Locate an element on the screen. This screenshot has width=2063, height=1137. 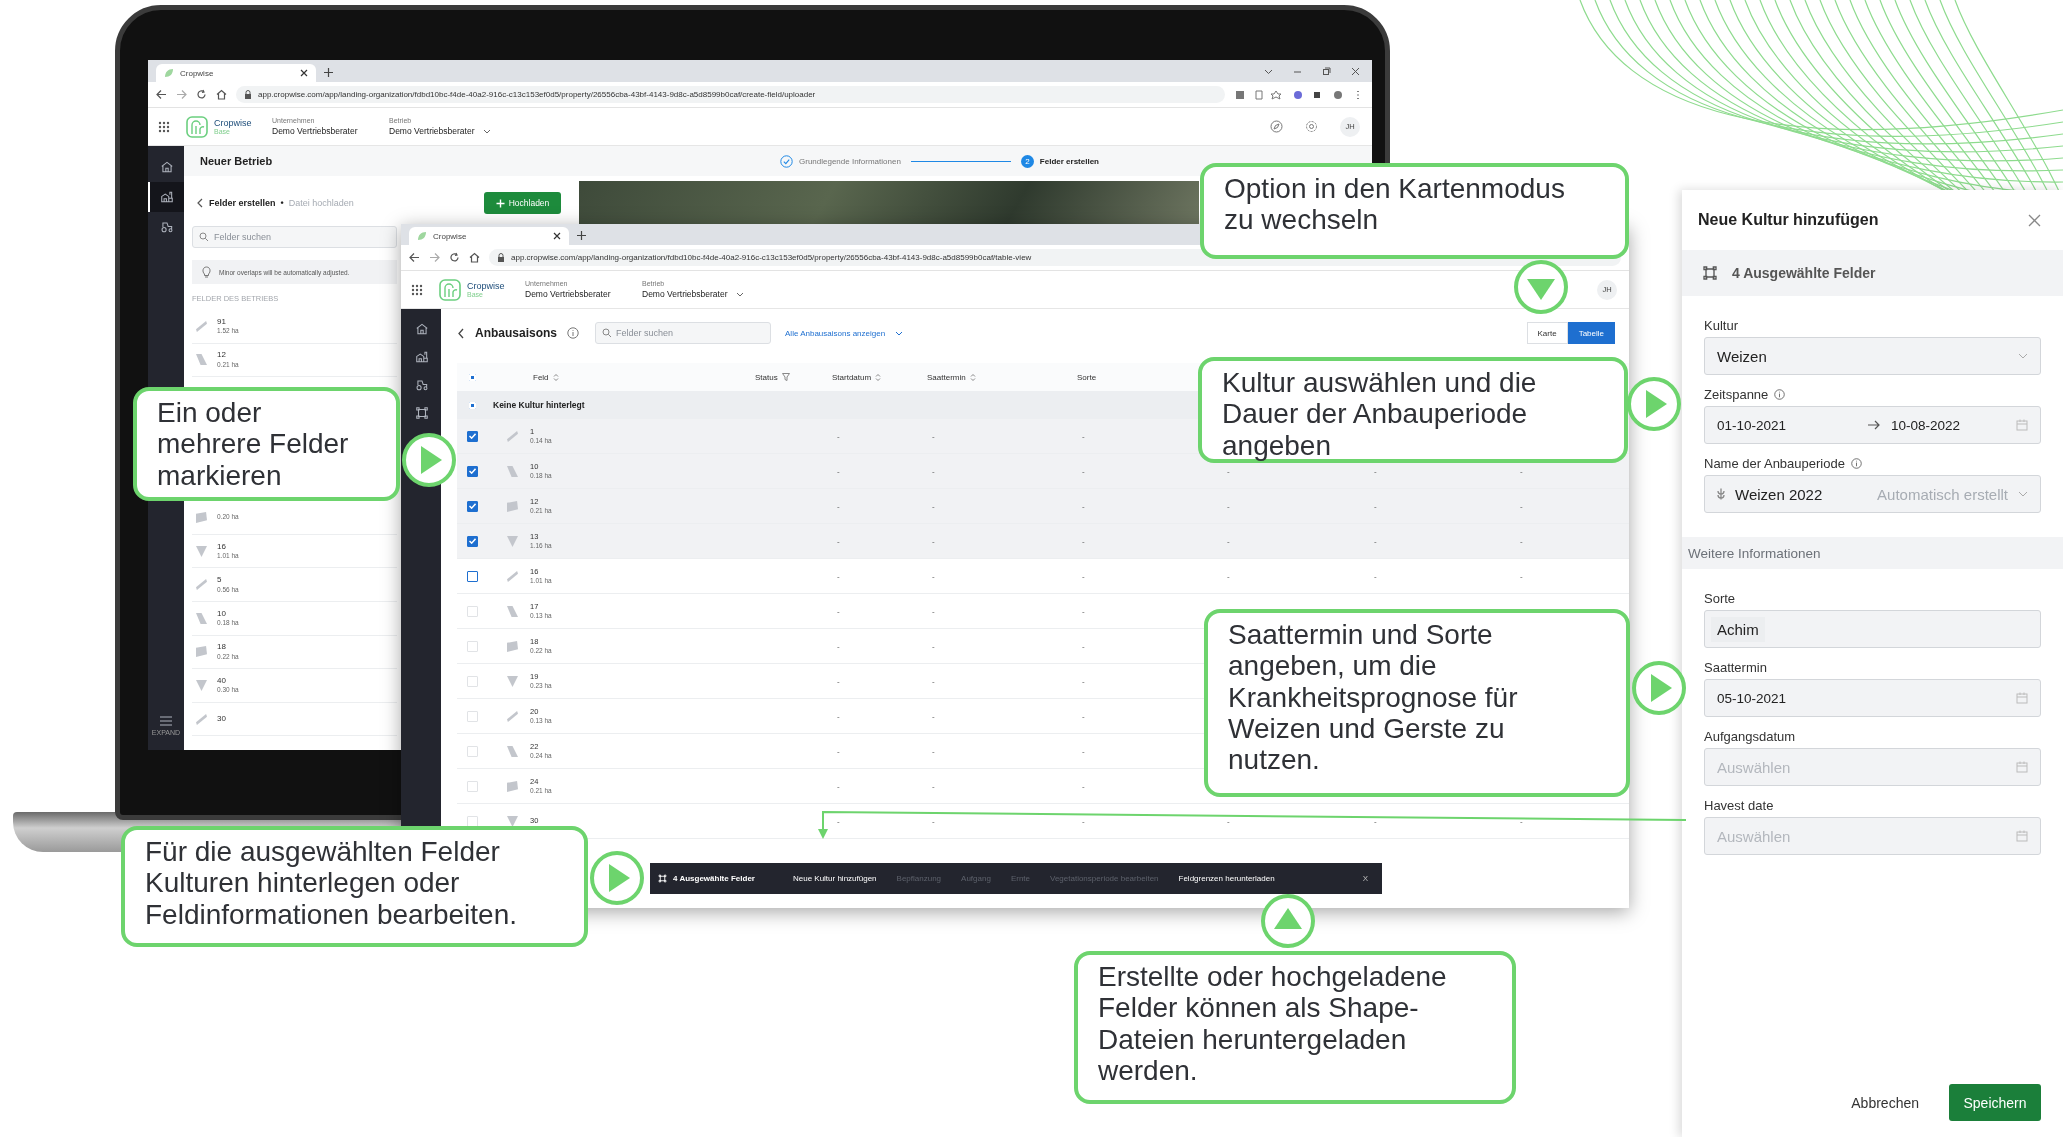
close-button: X is located at coordinates (1365, 878).